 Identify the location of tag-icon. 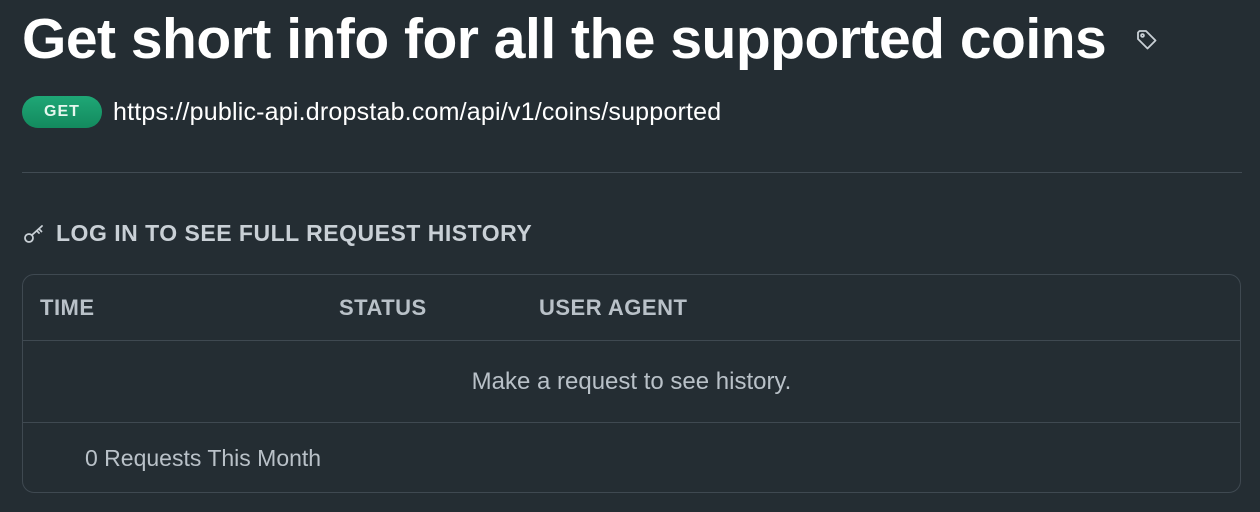
(1147, 40).